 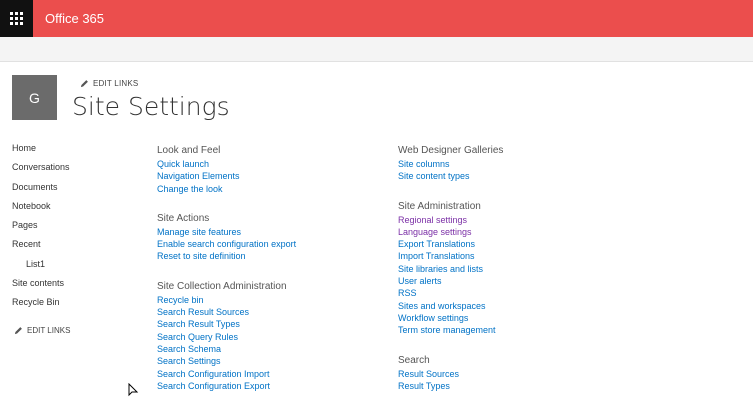 I want to click on link-workflow-settings: Workflow settings, so click(x=450, y=318).